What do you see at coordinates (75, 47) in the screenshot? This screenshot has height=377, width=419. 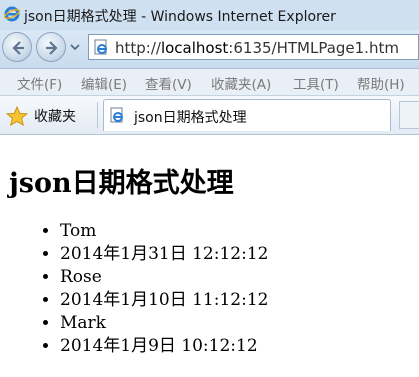 I see `history-dropdown-icon` at bounding box center [75, 47].